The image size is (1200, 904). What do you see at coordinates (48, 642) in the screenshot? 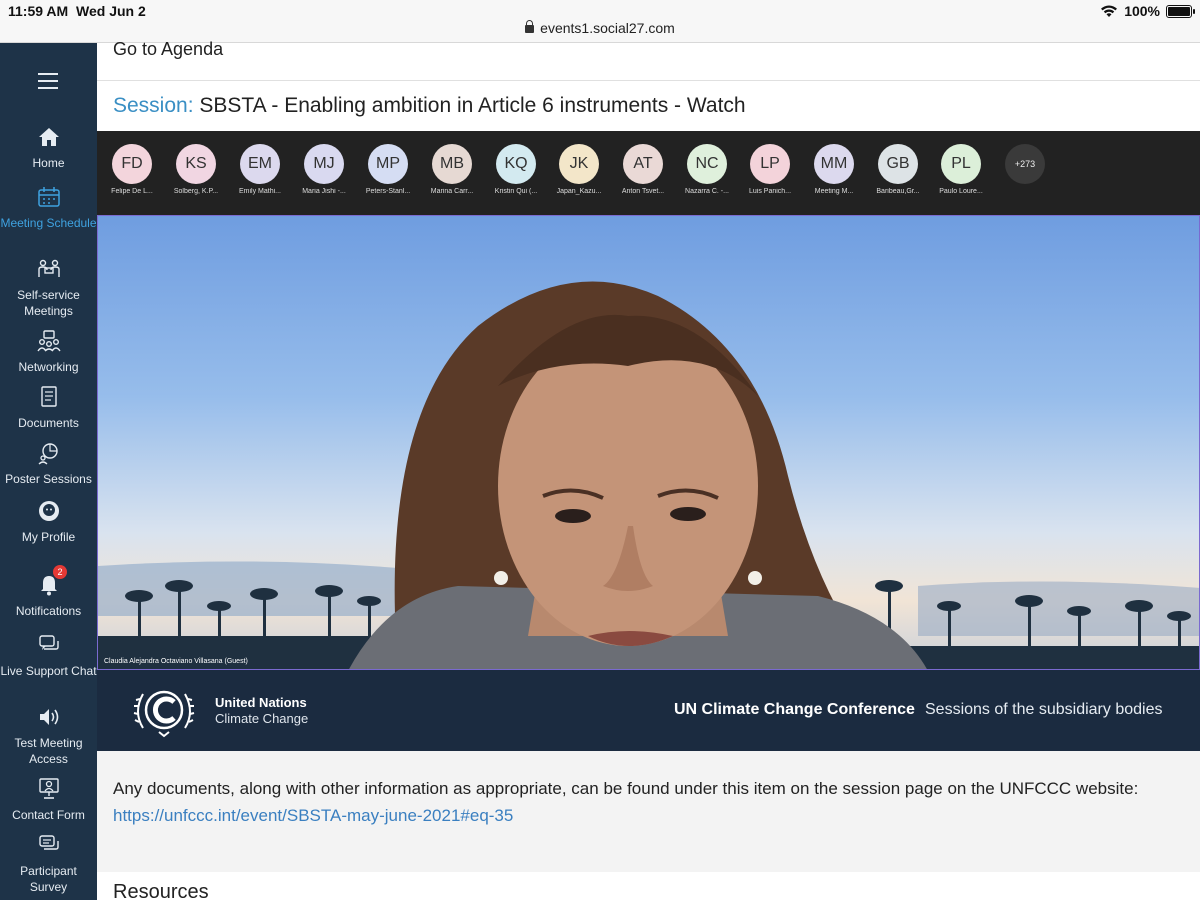
I see `chat-icon` at bounding box center [48, 642].